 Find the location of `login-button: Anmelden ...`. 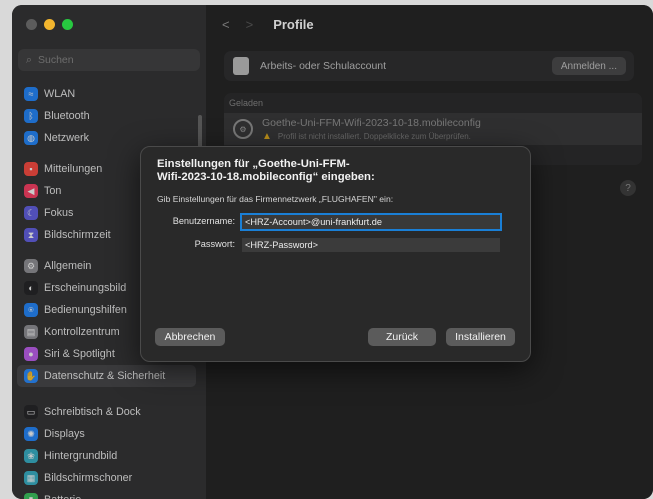

login-button: Anmelden ... is located at coordinates (588, 66).